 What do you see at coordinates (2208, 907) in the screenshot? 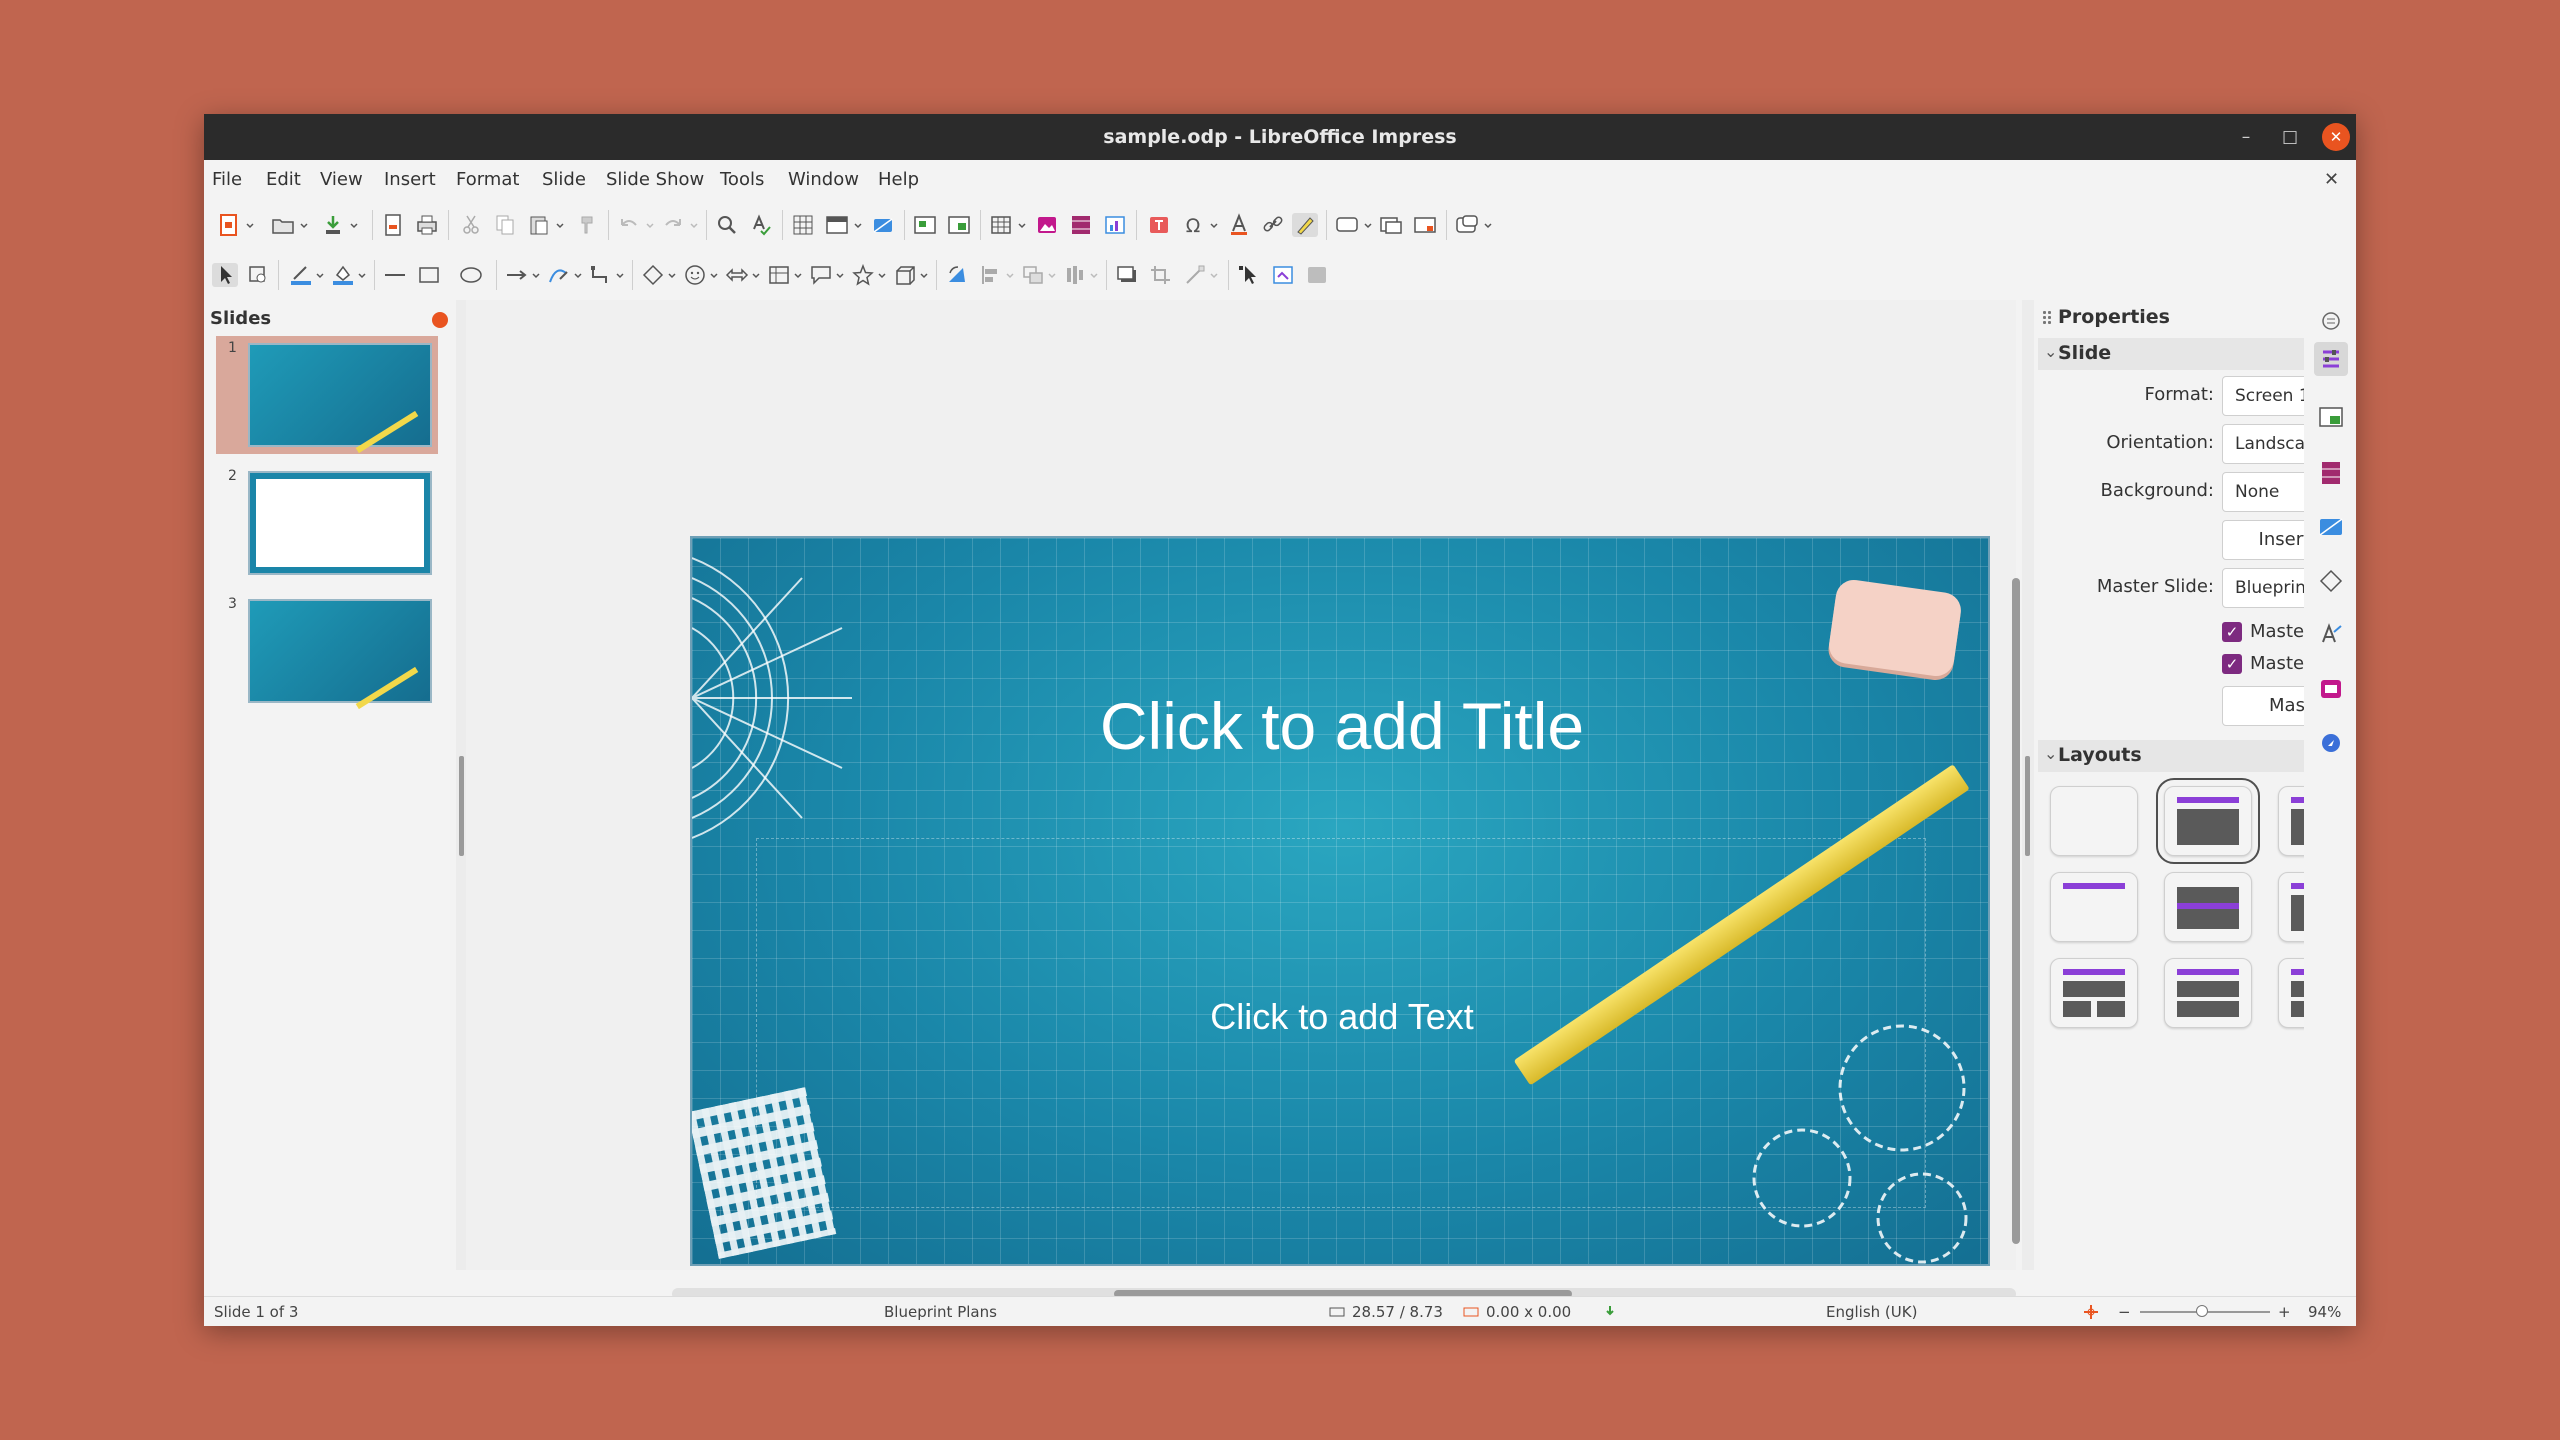
I see `layout-centered-text` at bounding box center [2208, 907].